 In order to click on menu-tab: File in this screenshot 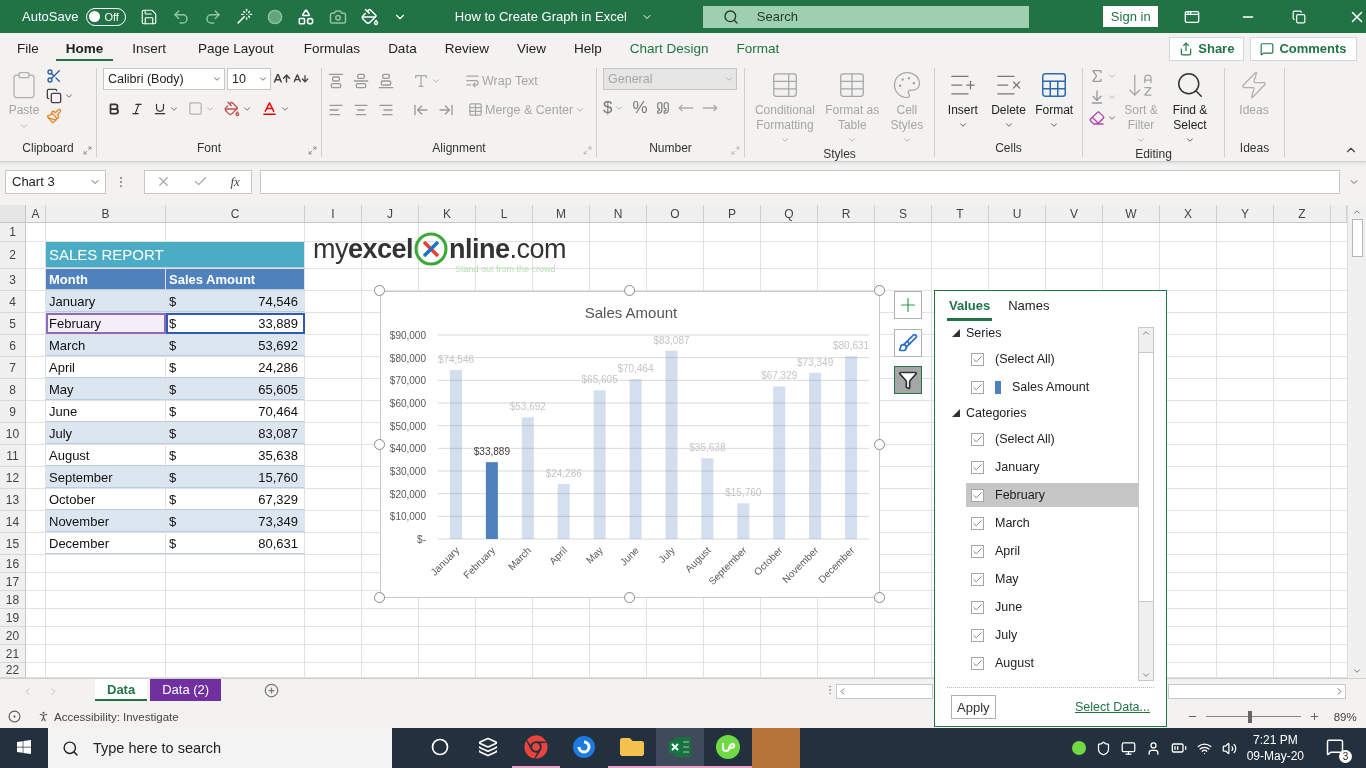, I will do `click(28, 48)`.